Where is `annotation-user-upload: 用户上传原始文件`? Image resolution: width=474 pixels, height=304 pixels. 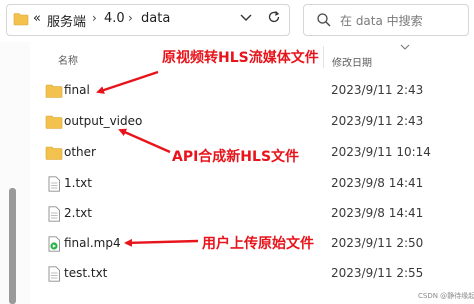 annotation-user-upload: 用户上传原始文件 is located at coordinates (258, 244).